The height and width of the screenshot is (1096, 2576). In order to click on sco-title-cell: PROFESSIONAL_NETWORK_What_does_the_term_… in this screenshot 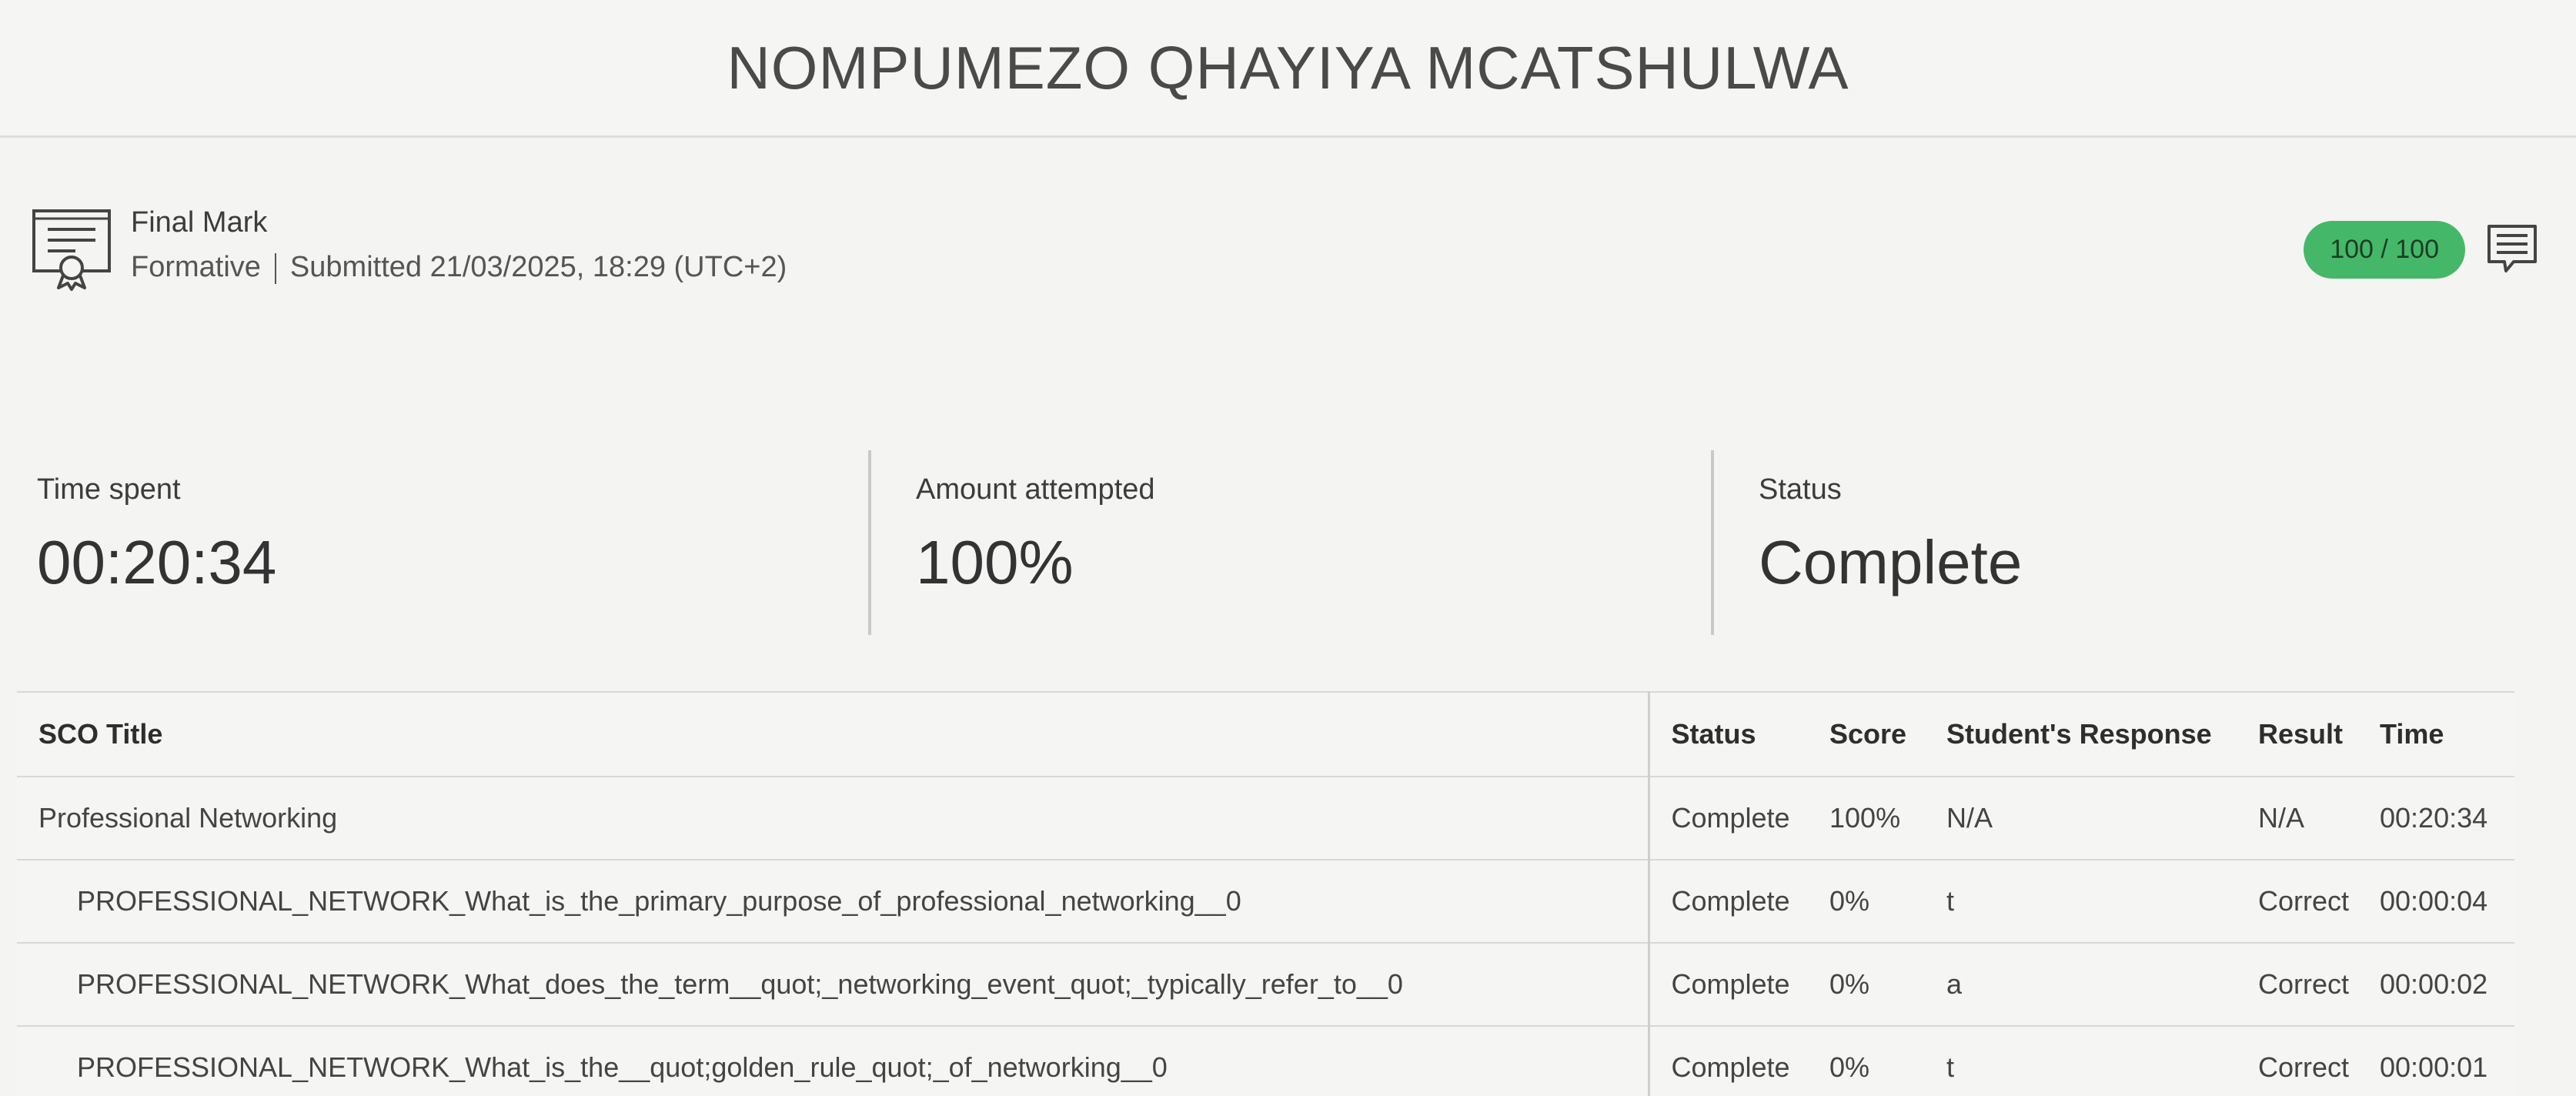, I will do `click(833, 984)`.